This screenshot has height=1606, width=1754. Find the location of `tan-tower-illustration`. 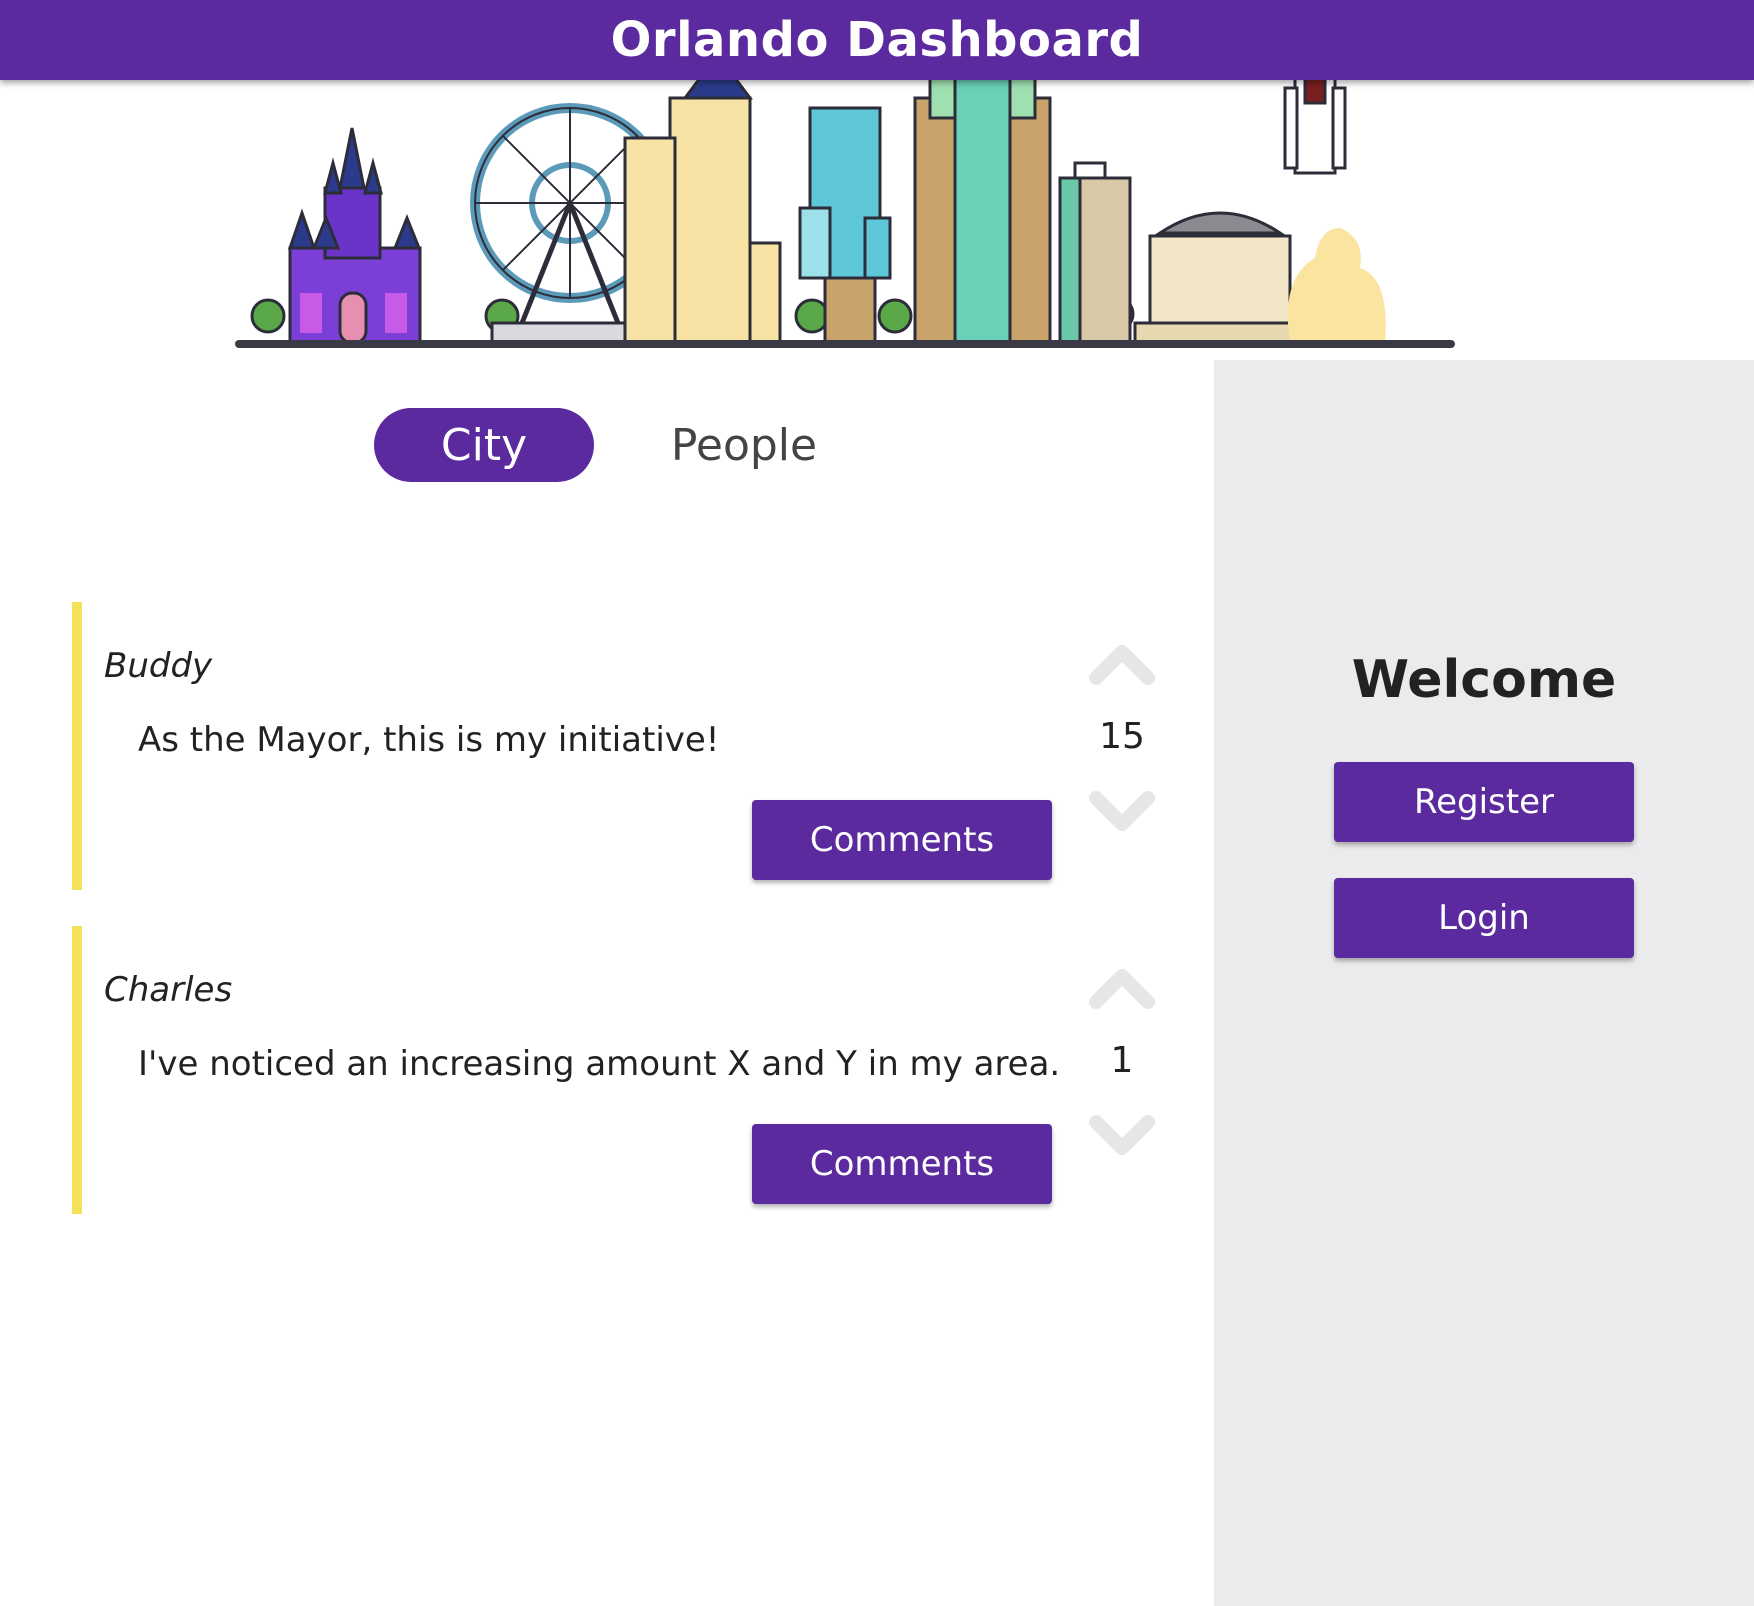

tan-tower-illustration is located at coordinates (702, 211).